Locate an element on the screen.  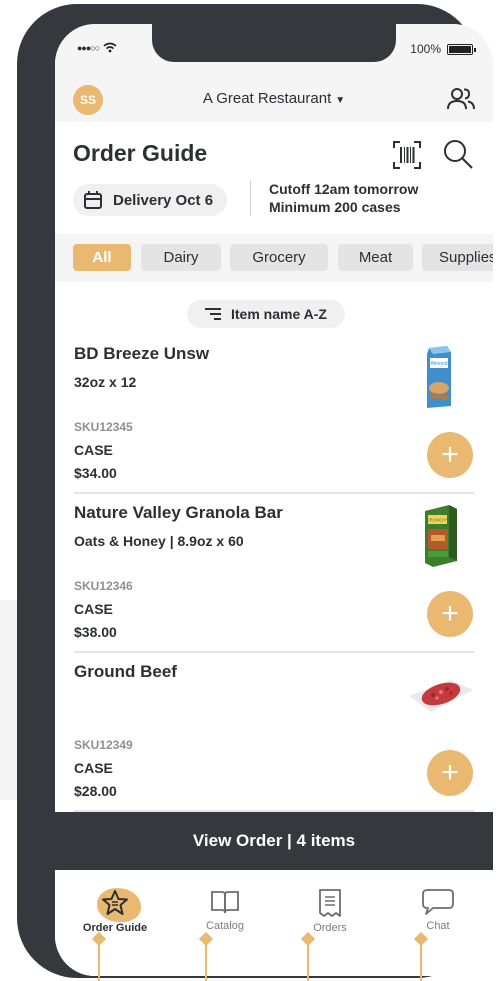
item-name: Nature Valley Granola Bar is located at coordinates (178, 512).